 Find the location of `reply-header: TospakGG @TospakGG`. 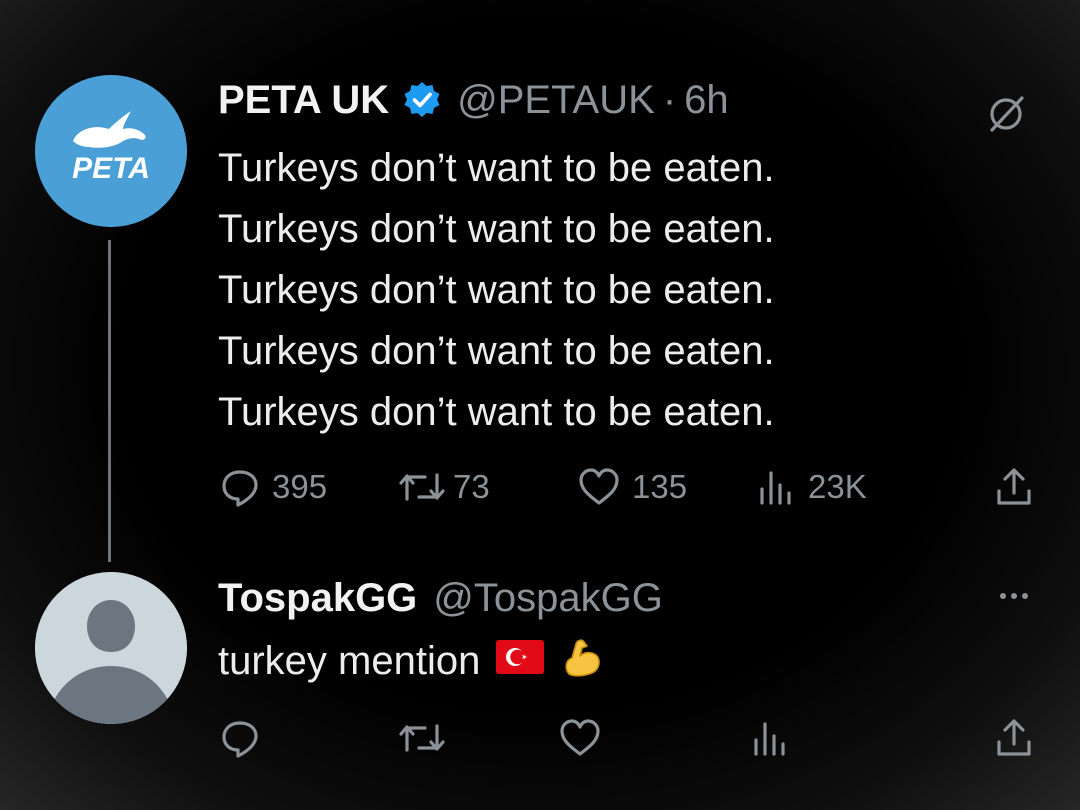

reply-header: TospakGG @TospakGG is located at coordinates (440, 598).